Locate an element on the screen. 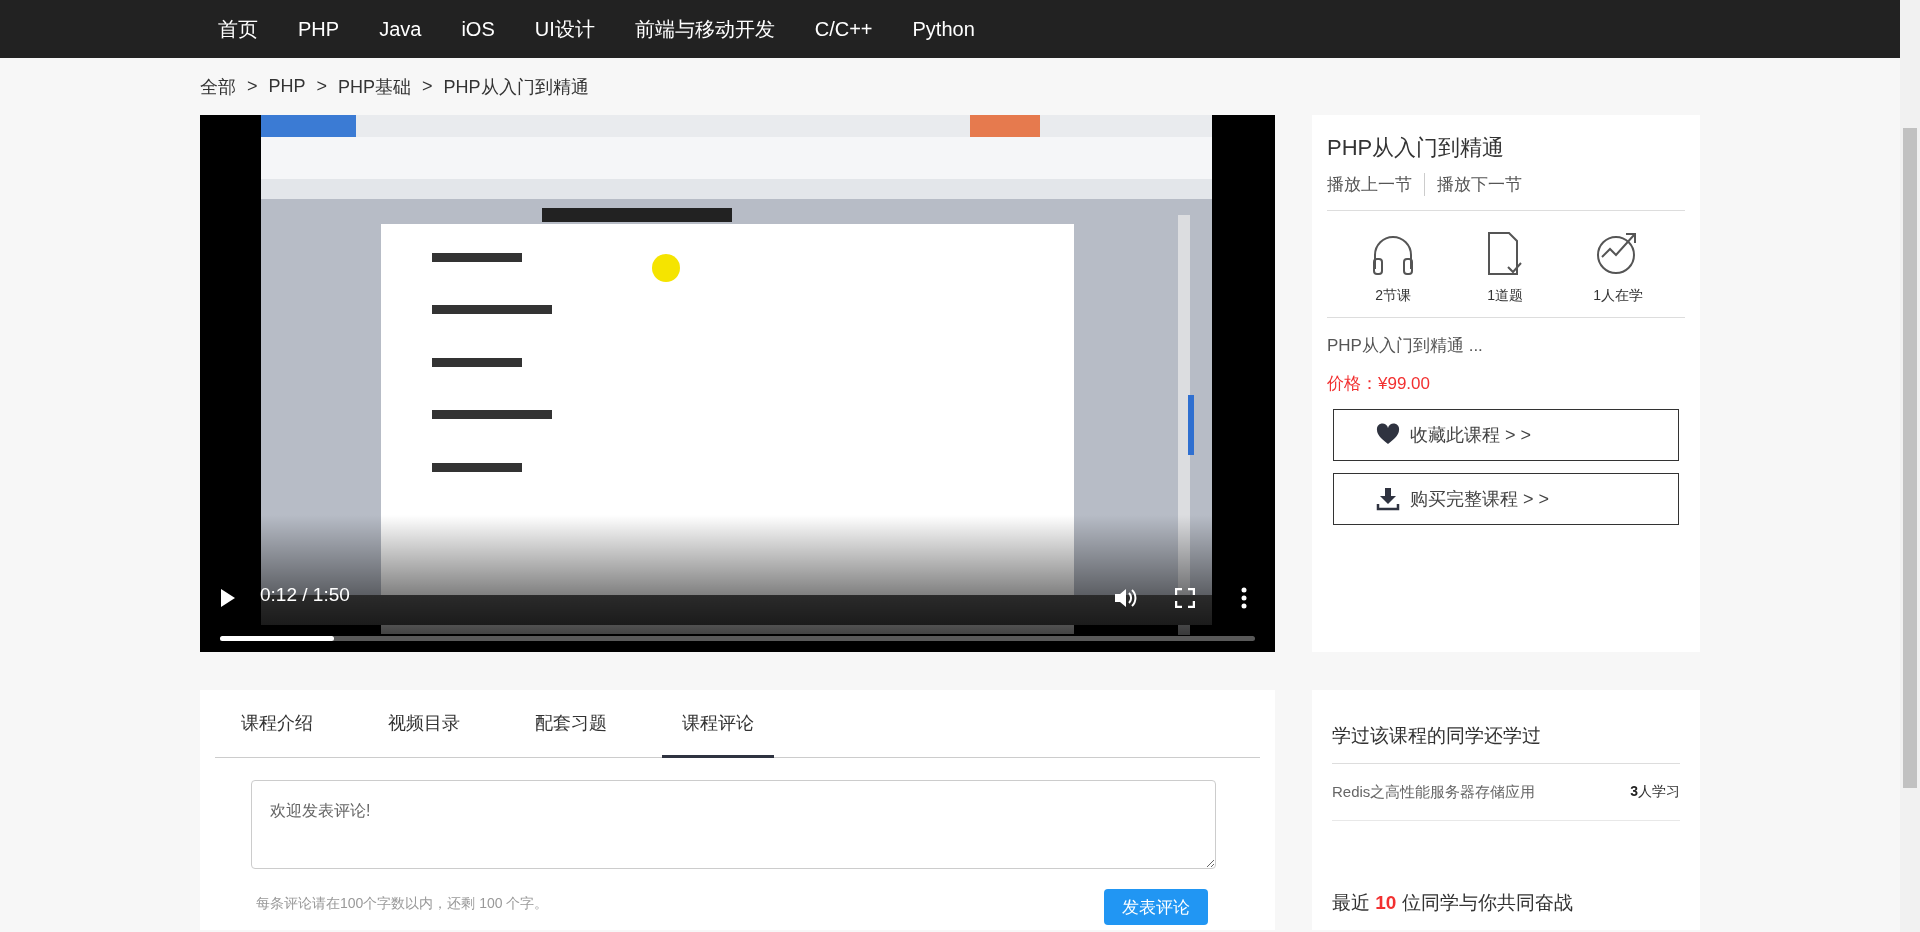  stat-label: 1道题 is located at coordinates (1505, 296).